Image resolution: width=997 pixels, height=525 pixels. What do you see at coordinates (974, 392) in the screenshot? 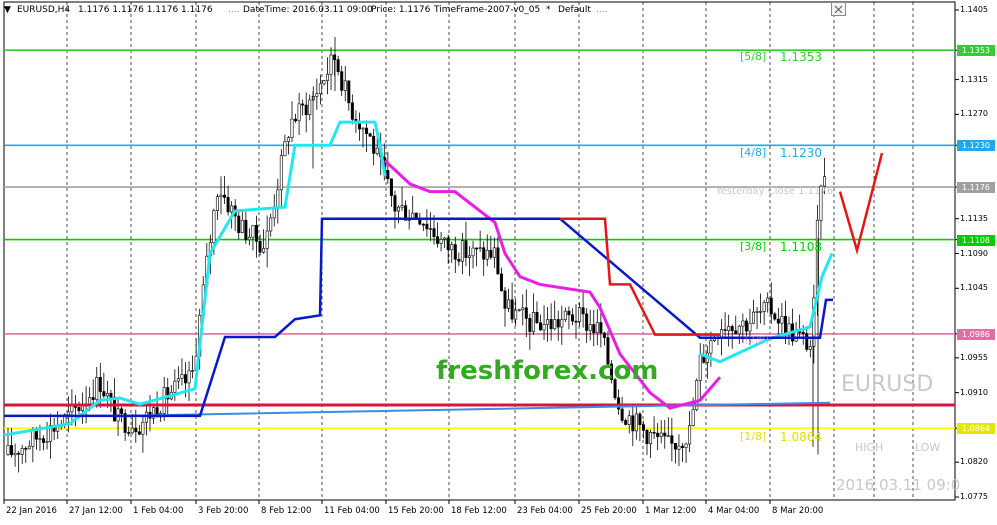
I see `price-axis-label: 1.0910` at bounding box center [974, 392].